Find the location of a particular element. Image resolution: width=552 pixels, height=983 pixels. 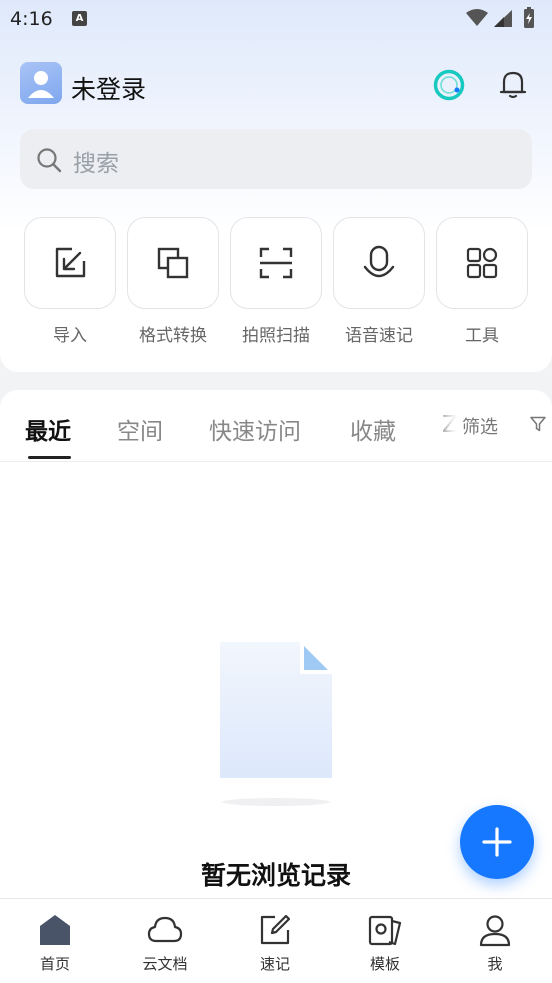

quick-action-scan: 拍照扫描 is located at coordinates (276, 281).